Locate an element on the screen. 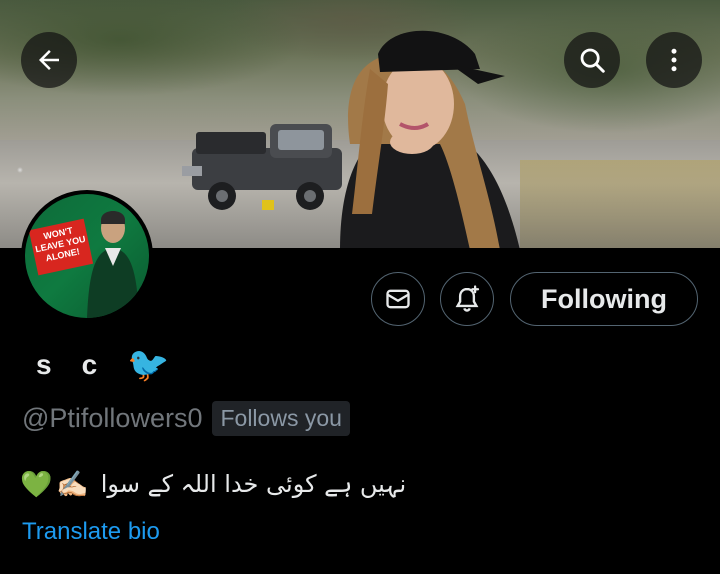 Image resolution: width=720 pixels, height=574 pixels. arrow-left-icon is located at coordinates (49, 60).